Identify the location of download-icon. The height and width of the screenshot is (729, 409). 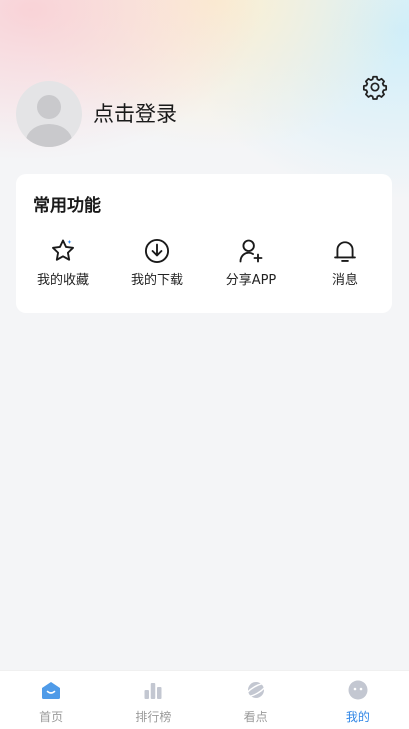
(157, 251).